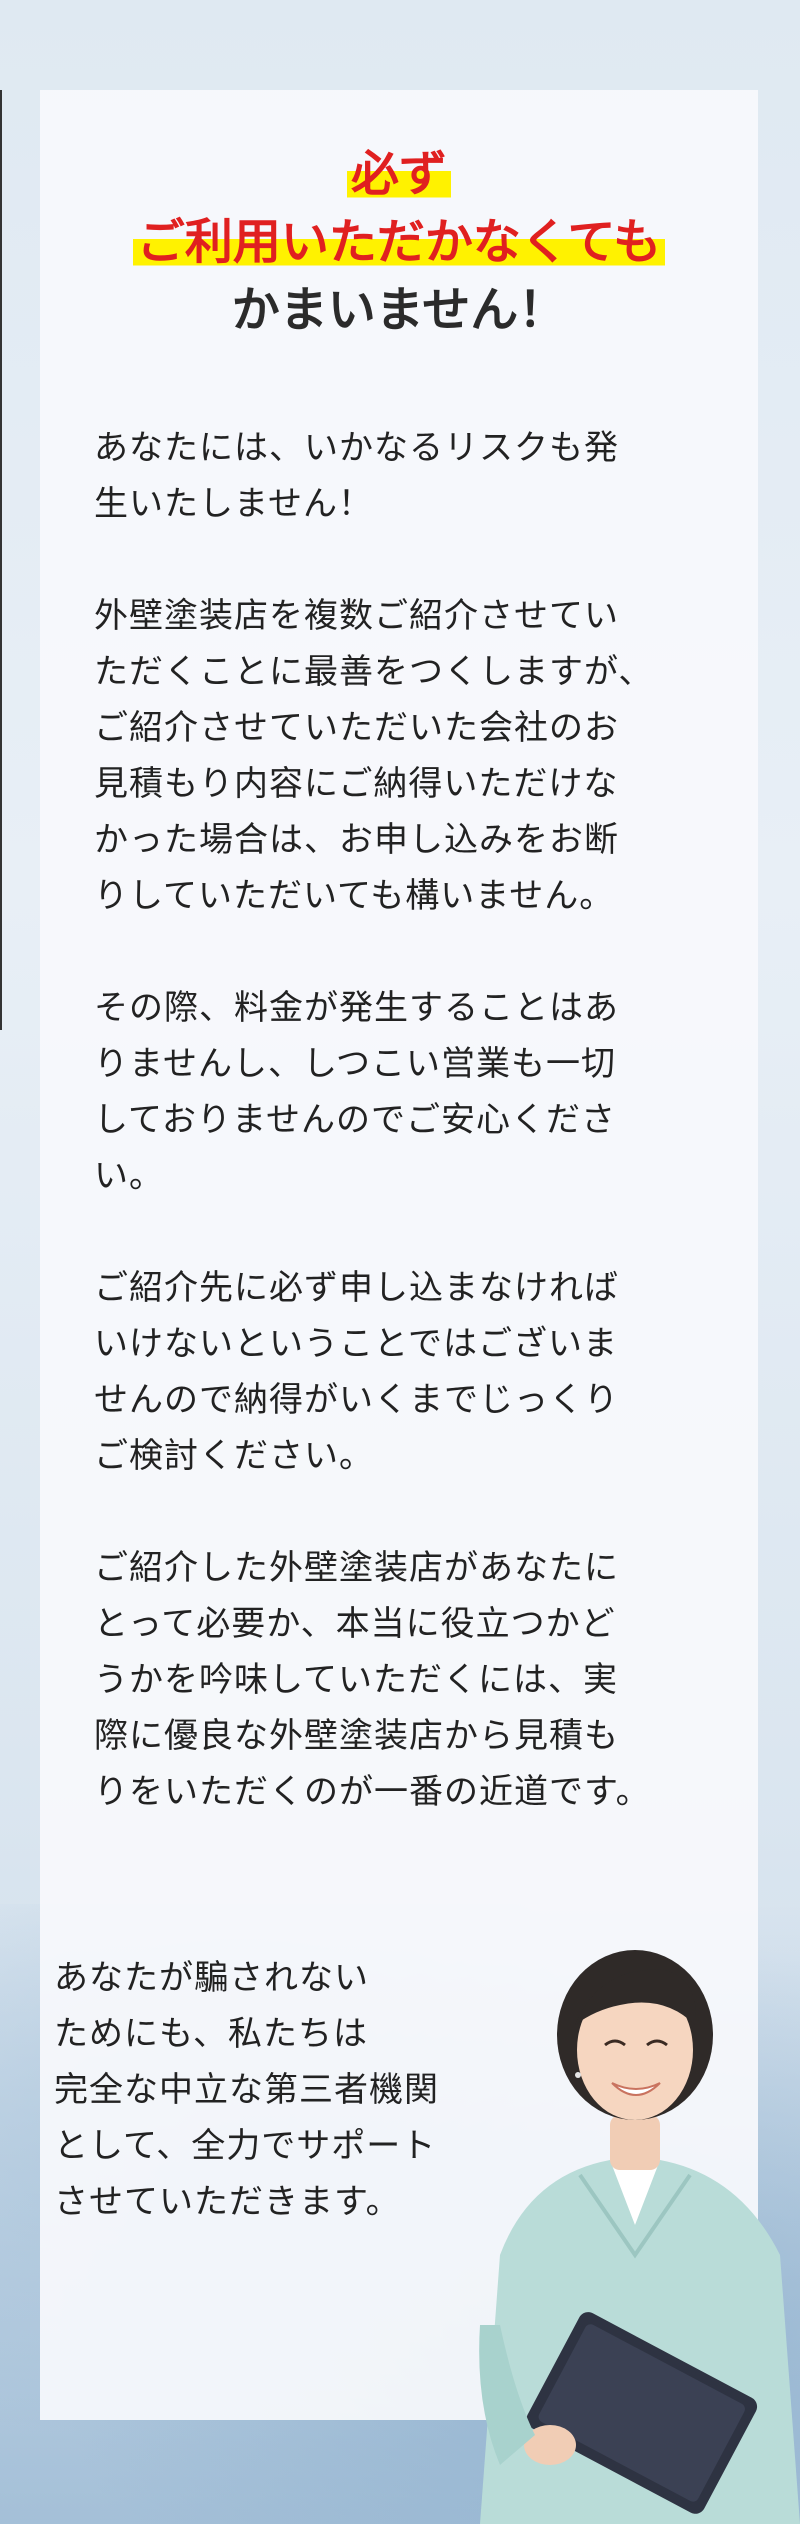 The width and height of the screenshot is (800, 2524). I want to click on headline-line-1: 必ず, so click(398, 174).